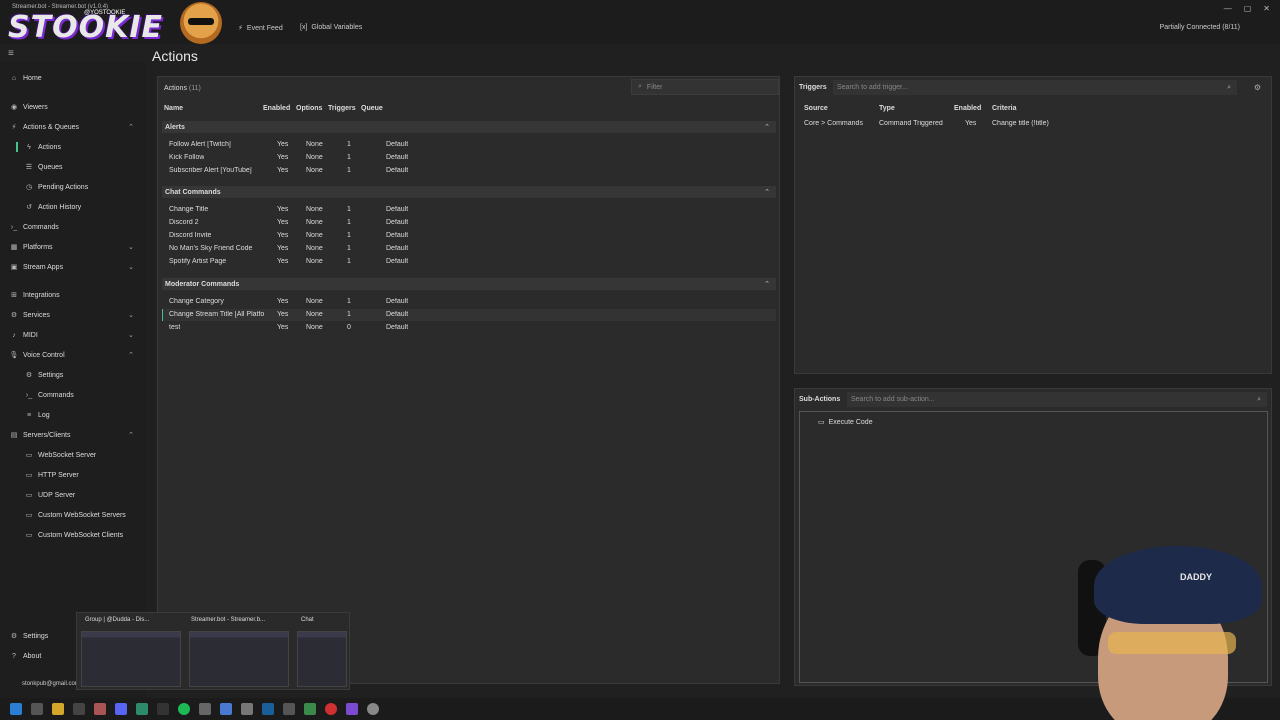  I want to click on sidebar-item-home: ⌂ Home, so click(73, 78).